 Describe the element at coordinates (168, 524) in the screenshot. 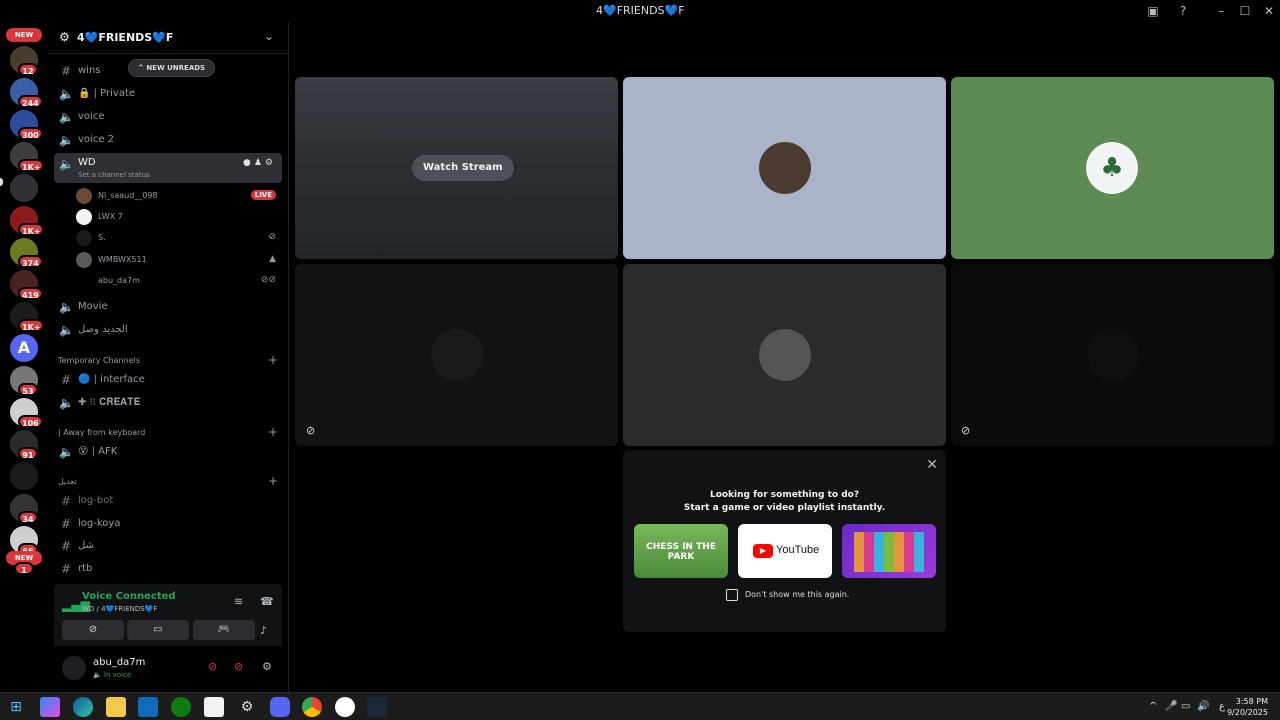

I see `channel-log-koya: # log-koya` at that location.